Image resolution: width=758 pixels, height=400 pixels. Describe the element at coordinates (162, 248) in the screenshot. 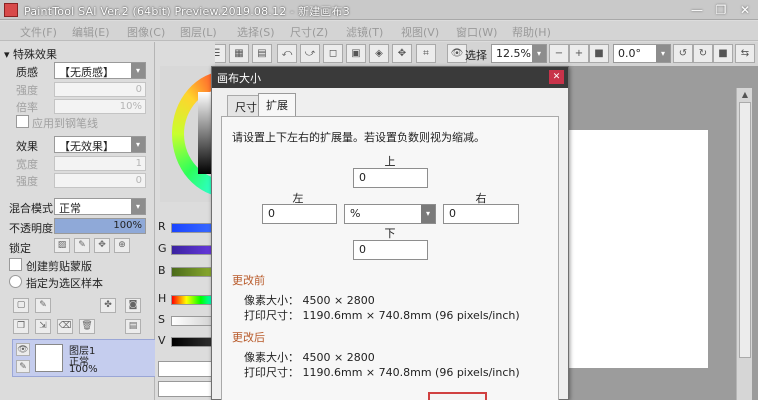

I see `slider-label-g: G` at that location.